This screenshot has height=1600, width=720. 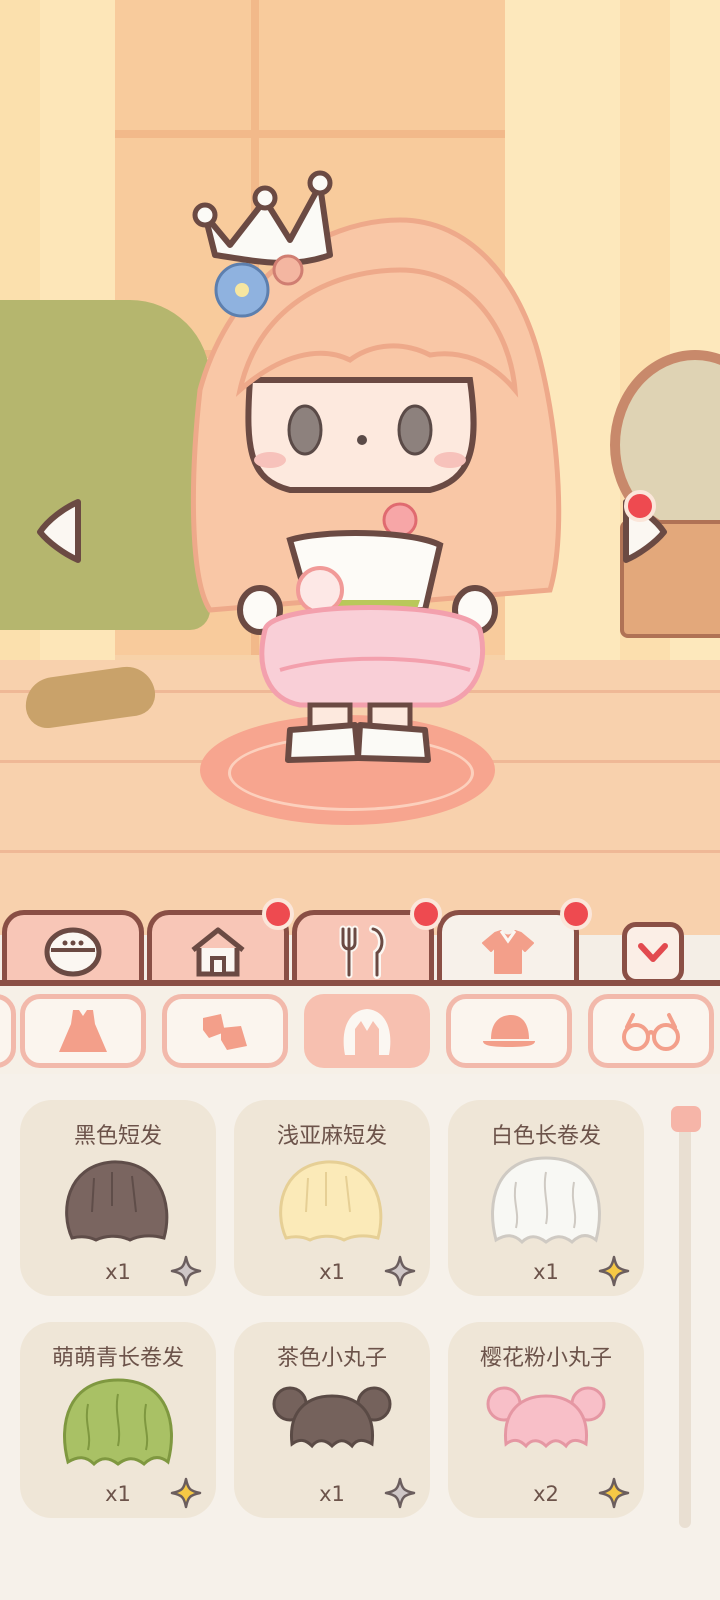 I want to click on item-card: 黑色短发 x1, so click(x=118, y=1198).